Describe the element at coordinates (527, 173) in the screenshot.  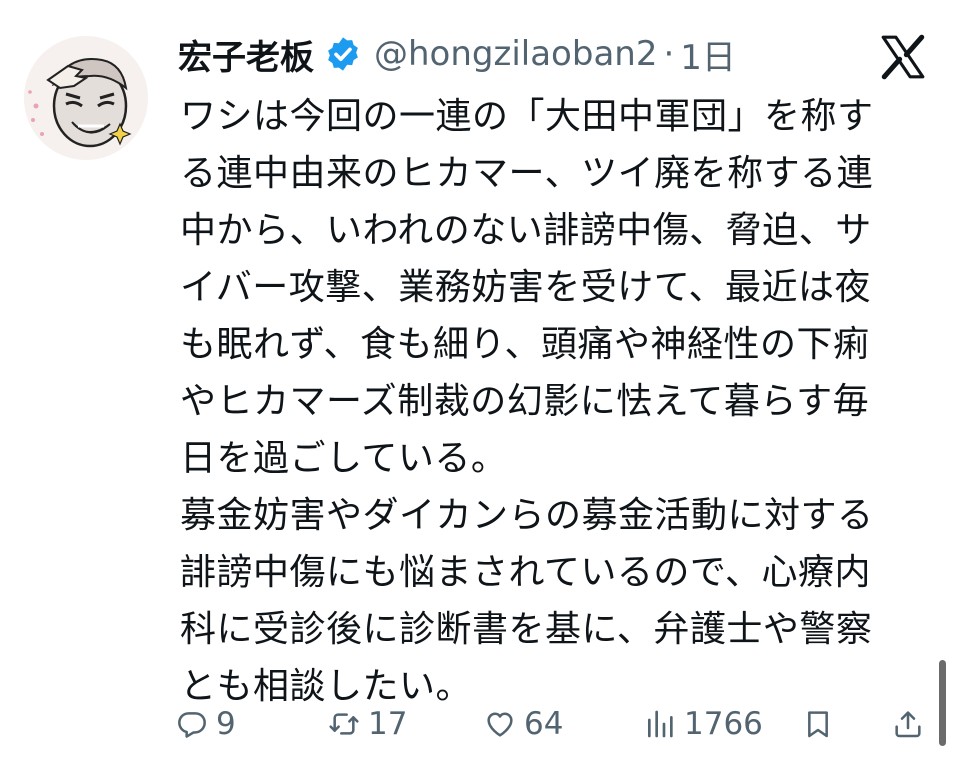
I see `tweet-text-line: る連中由来のヒカマー、ツイ廃を称する連` at that location.